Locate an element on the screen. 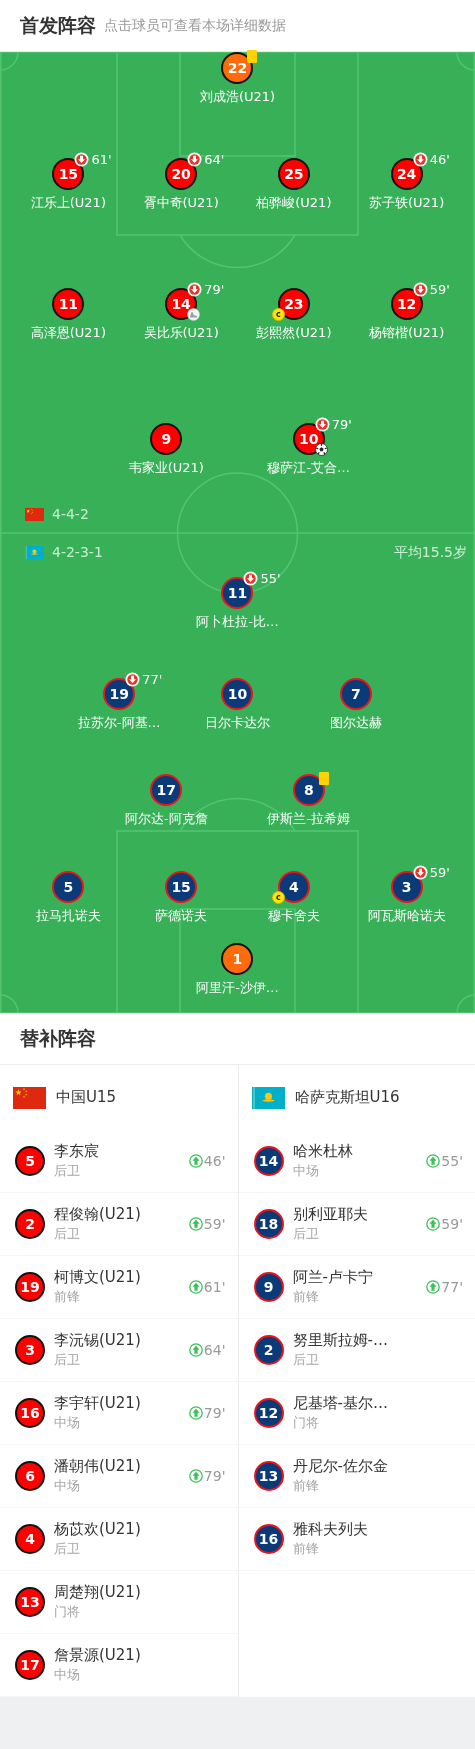 The image size is (475, 1749). jersey-number: 8 is located at coordinates (308, 790).